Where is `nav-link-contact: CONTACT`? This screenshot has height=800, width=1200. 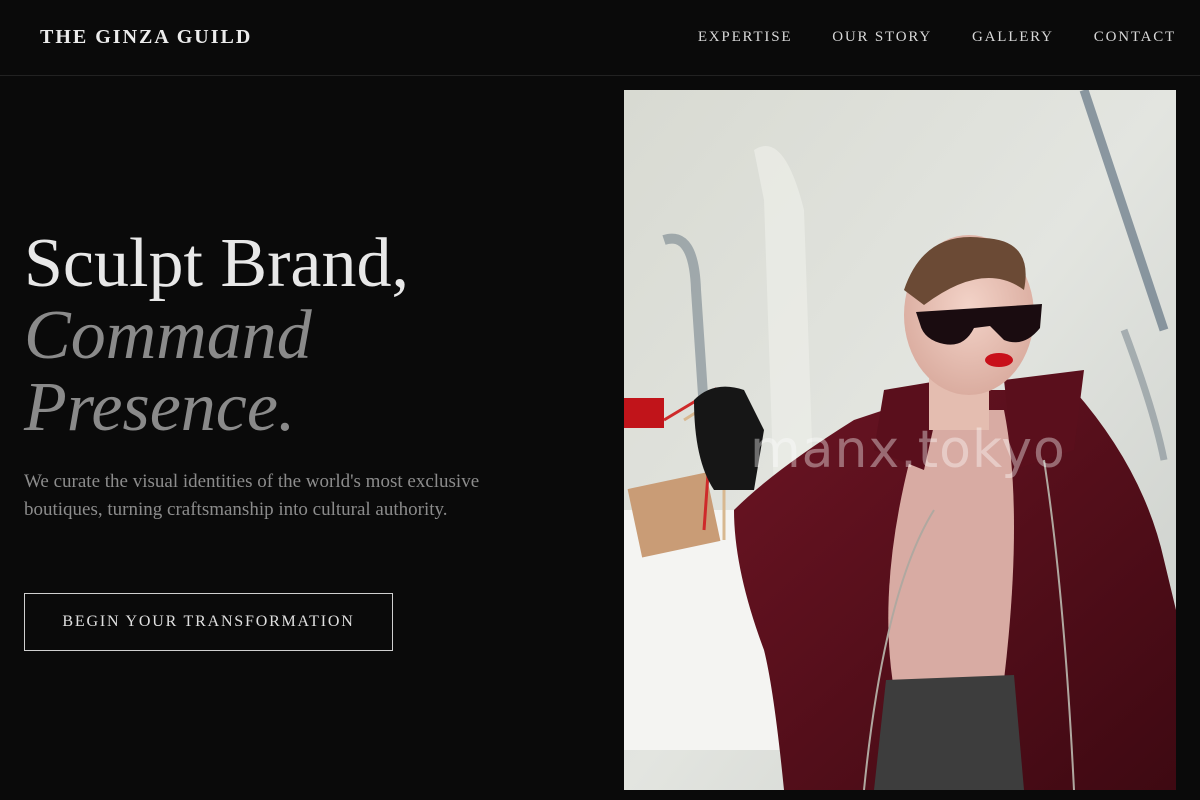
nav-link-contact: CONTACT is located at coordinates (1135, 37).